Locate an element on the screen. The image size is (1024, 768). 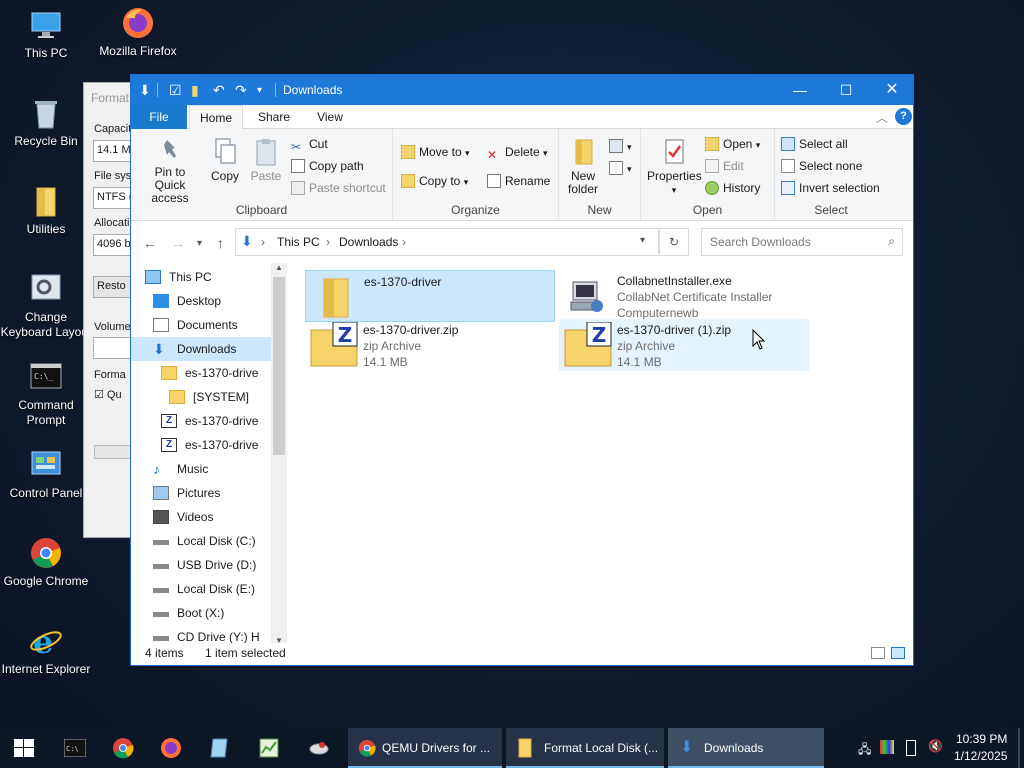
nav-scrollbar: ▲ ▼ is located at coordinates (279, 454).